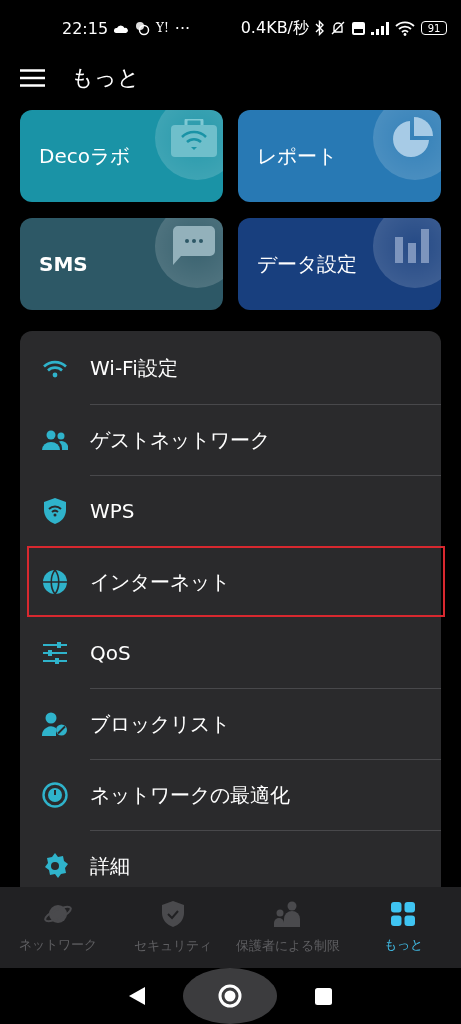 This screenshot has width=461, height=1024. Describe the element at coordinates (194, 138) in the screenshot. I see `toolbox-wifi-icon` at that location.